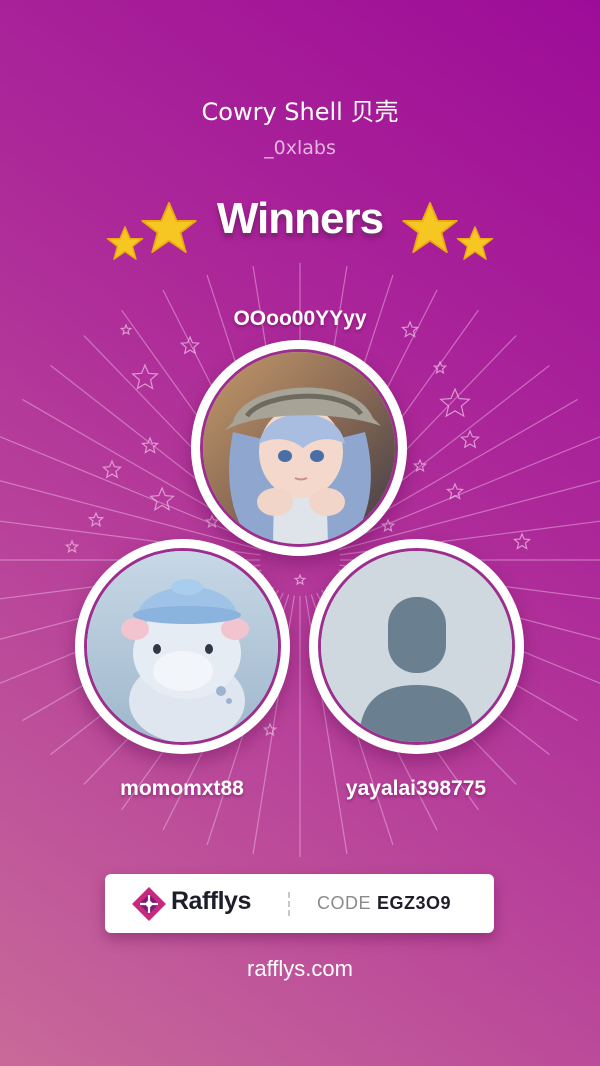  I want to click on hippo-avatar, so click(182, 646).